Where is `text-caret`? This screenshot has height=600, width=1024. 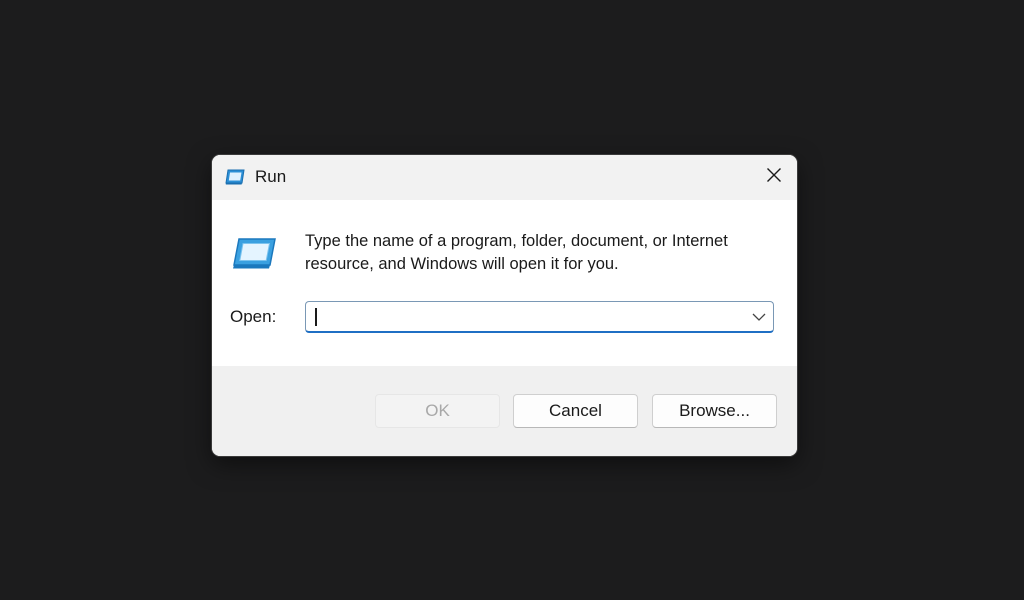 text-caret is located at coordinates (316, 317).